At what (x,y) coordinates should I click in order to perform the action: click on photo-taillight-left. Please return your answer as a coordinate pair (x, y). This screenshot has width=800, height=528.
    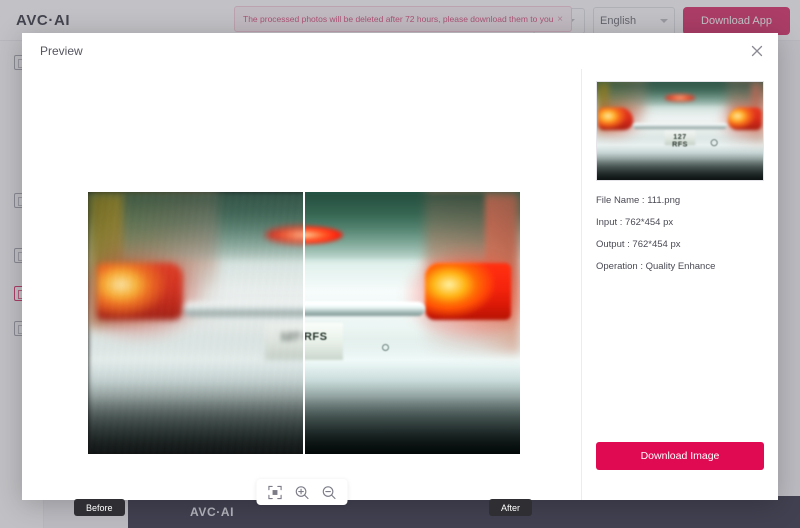
    Looking at the image, I should click on (615, 119).